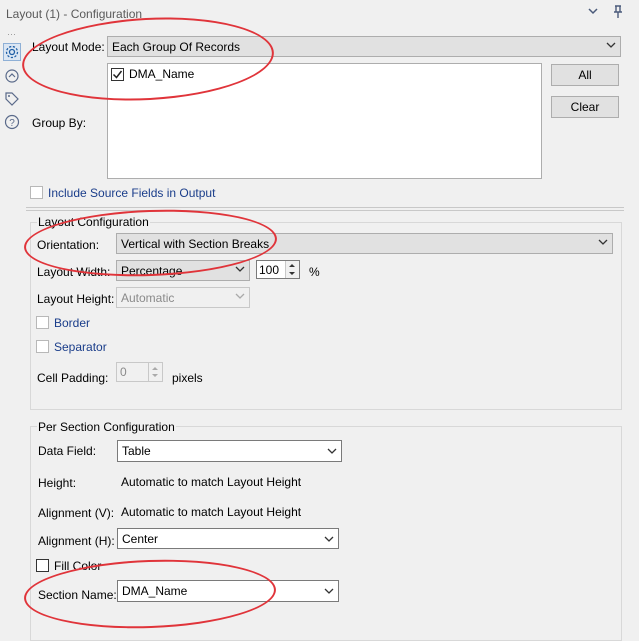  Describe the element at coordinates (76, 513) in the screenshot. I see `alignment-v-label: Alignment (V):` at that location.